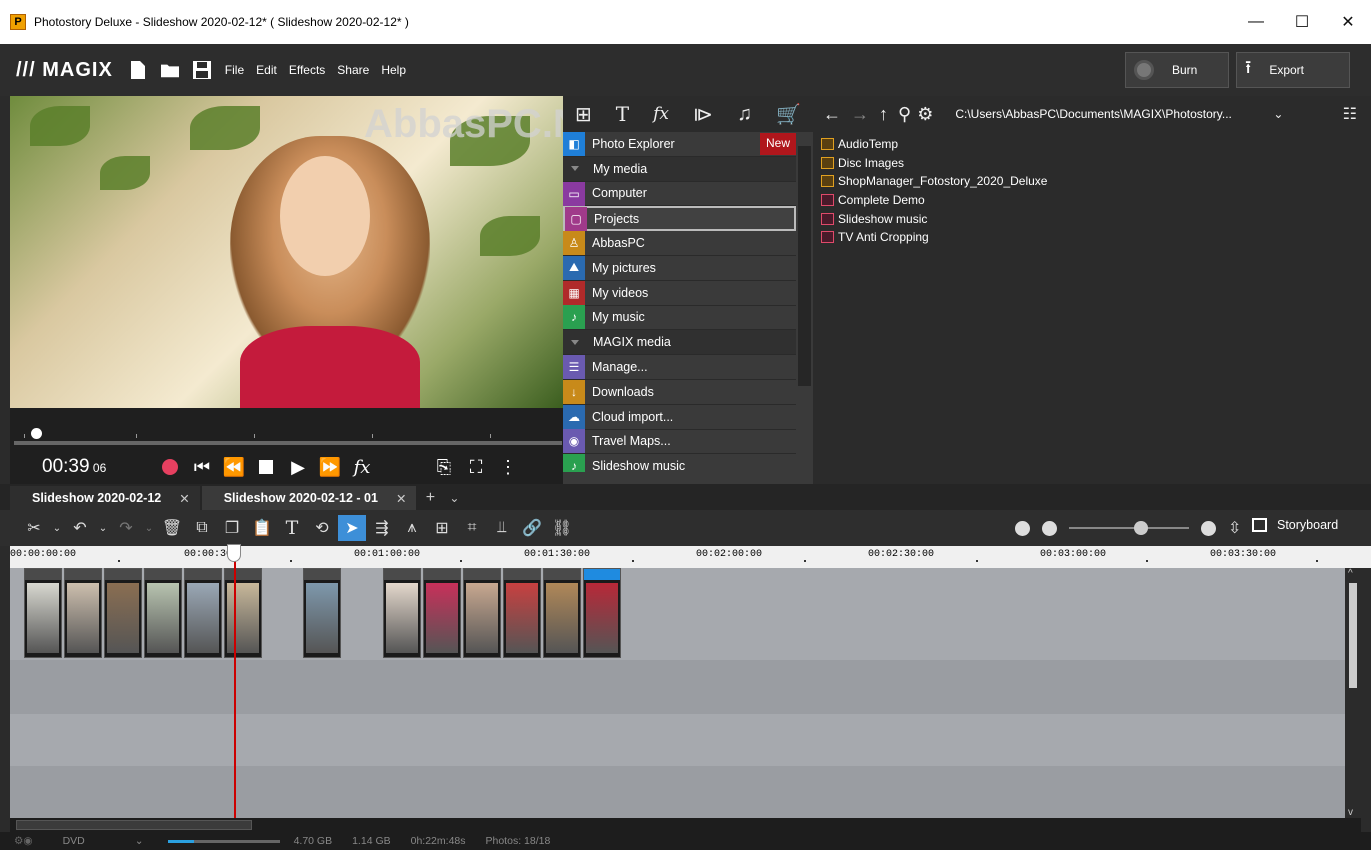  Describe the element at coordinates (1278, 114) in the screenshot. I see `chevron-down-icon: ⌄` at that location.